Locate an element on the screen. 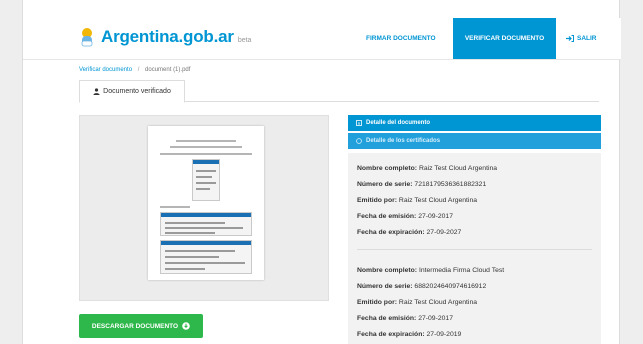 The height and width of the screenshot is (344, 643). breadcrumb-link: Verificar documento is located at coordinates (105, 70).